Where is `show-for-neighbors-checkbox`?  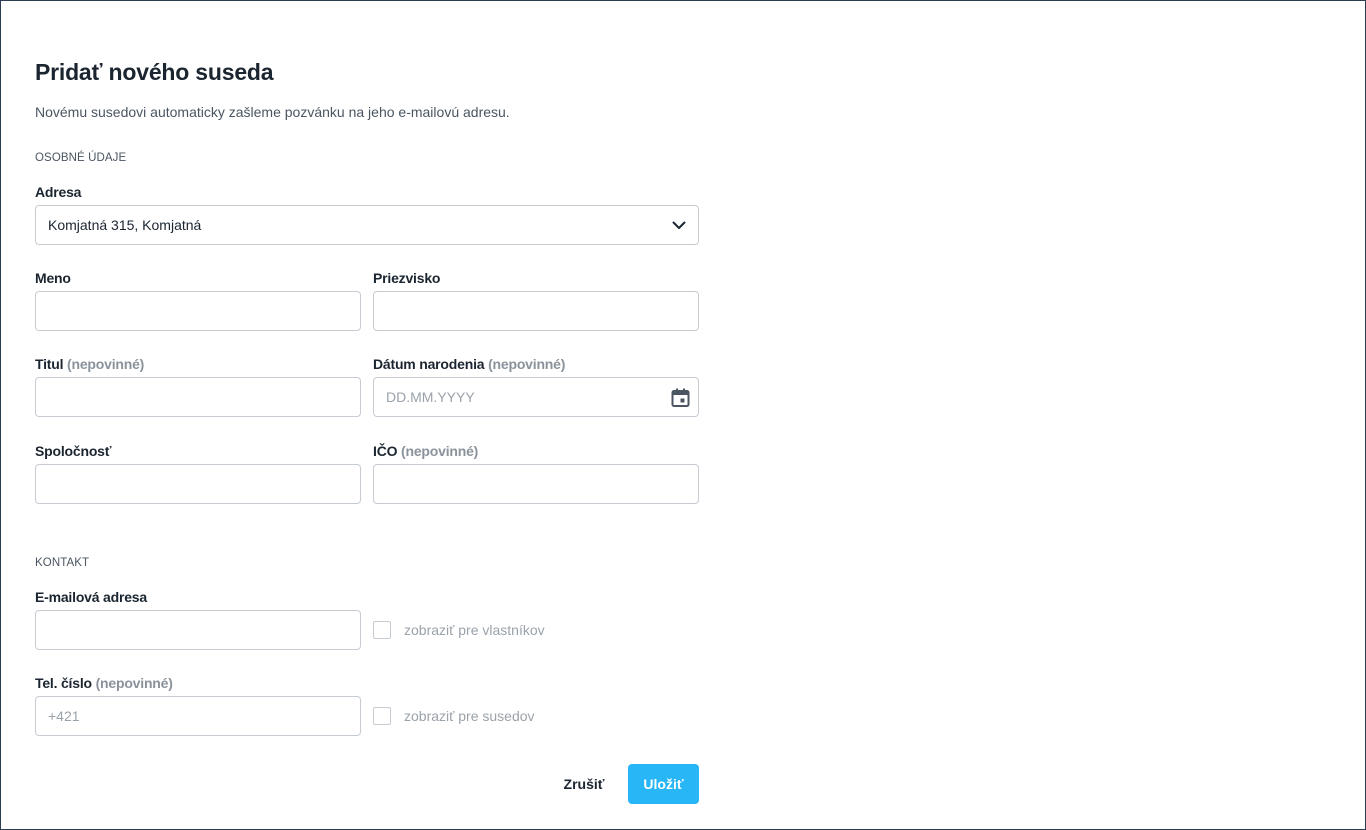
show-for-neighbors-checkbox is located at coordinates (382, 716).